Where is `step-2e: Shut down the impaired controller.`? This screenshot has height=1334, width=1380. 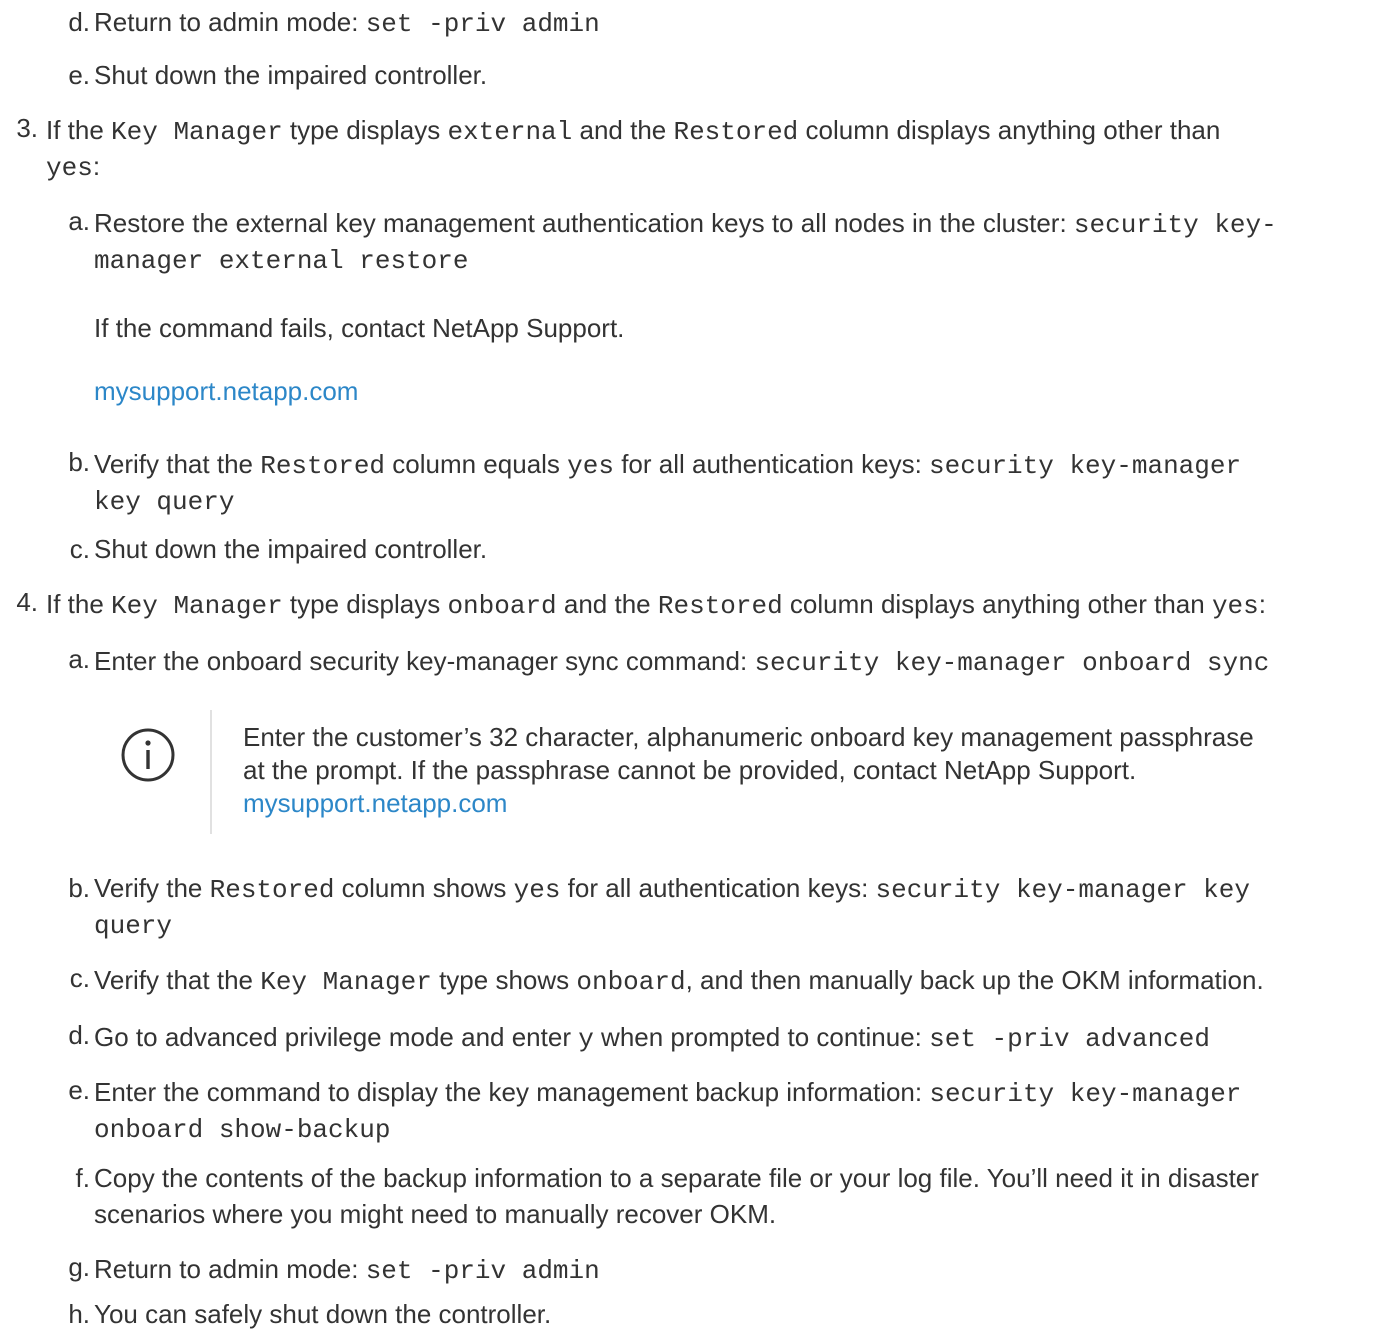
step-2e: Shut down the impaired controller. is located at coordinates (290, 75).